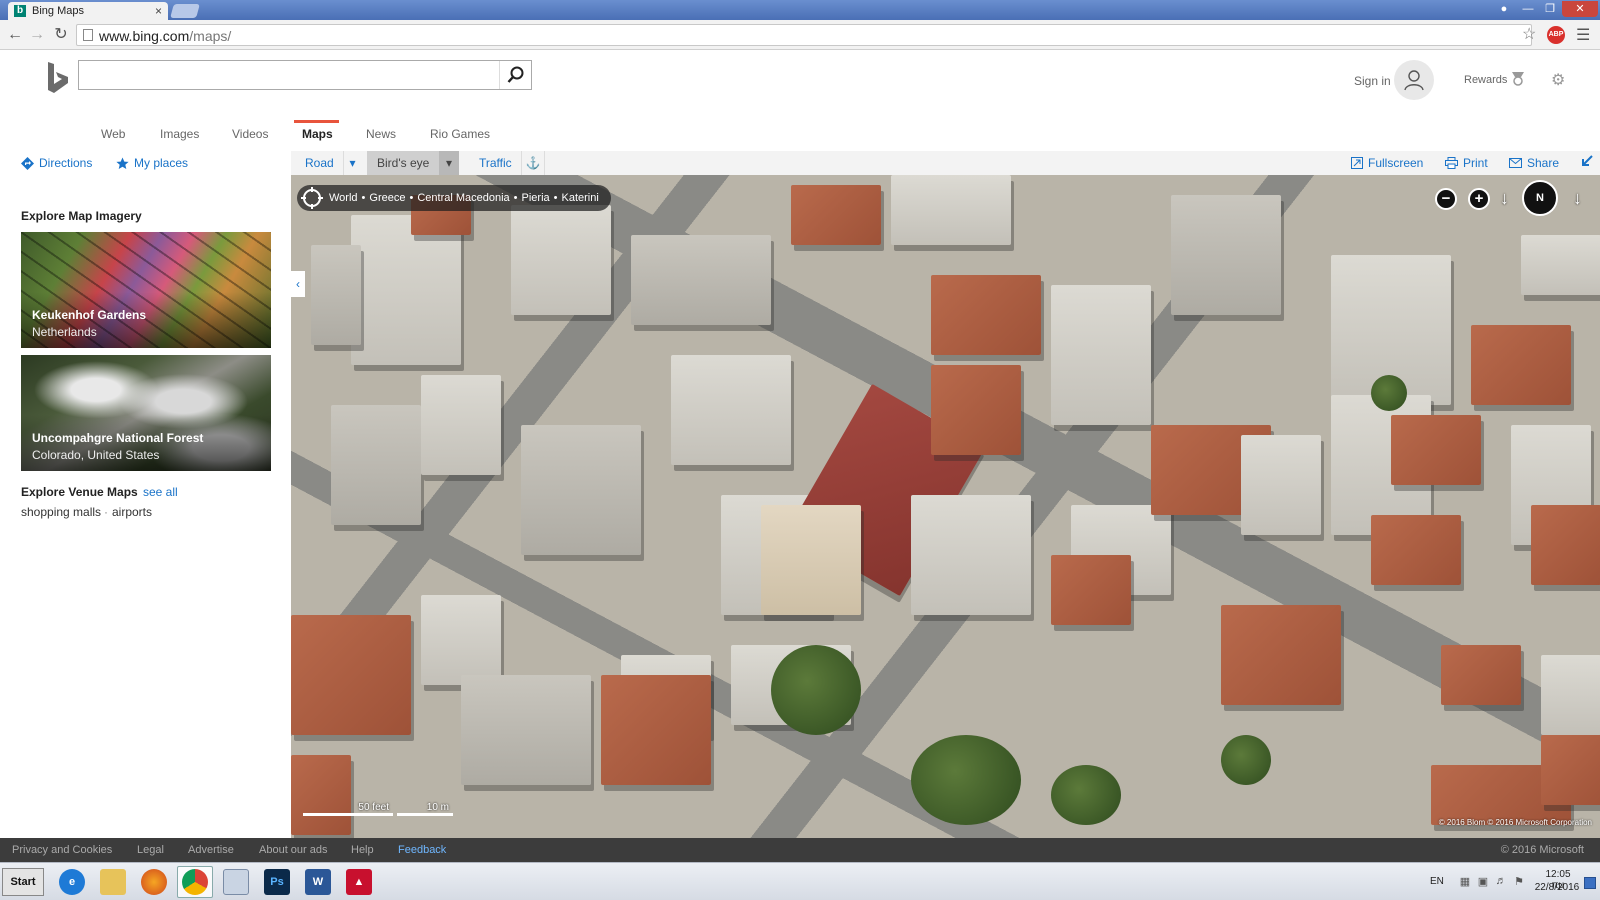 The width and height of the screenshot is (1600, 900). Describe the element at coordinates (1485, 80) in the screenshot. I see `rewards-link: Rewards` at that location.